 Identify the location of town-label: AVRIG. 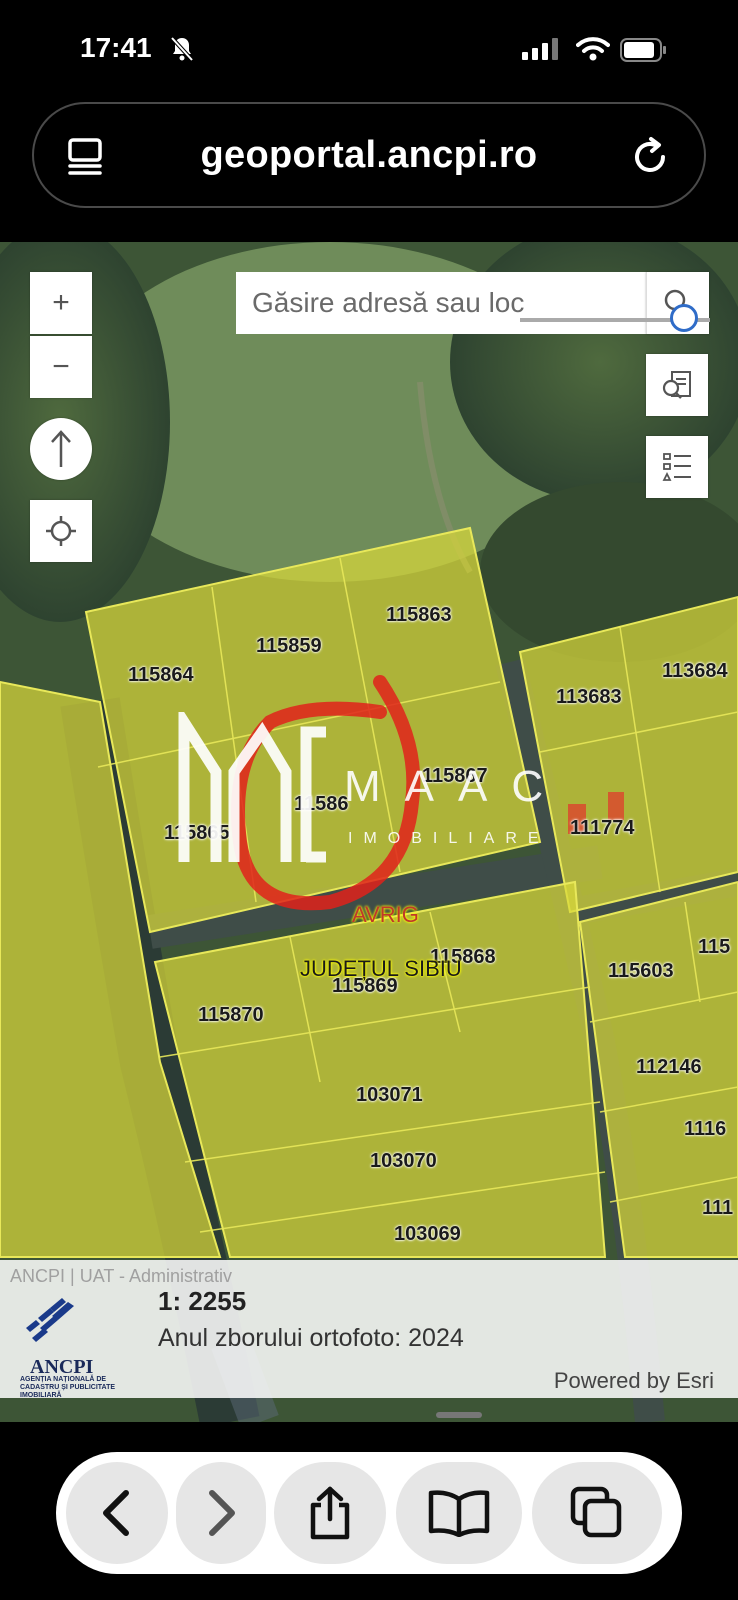
(385, 914).